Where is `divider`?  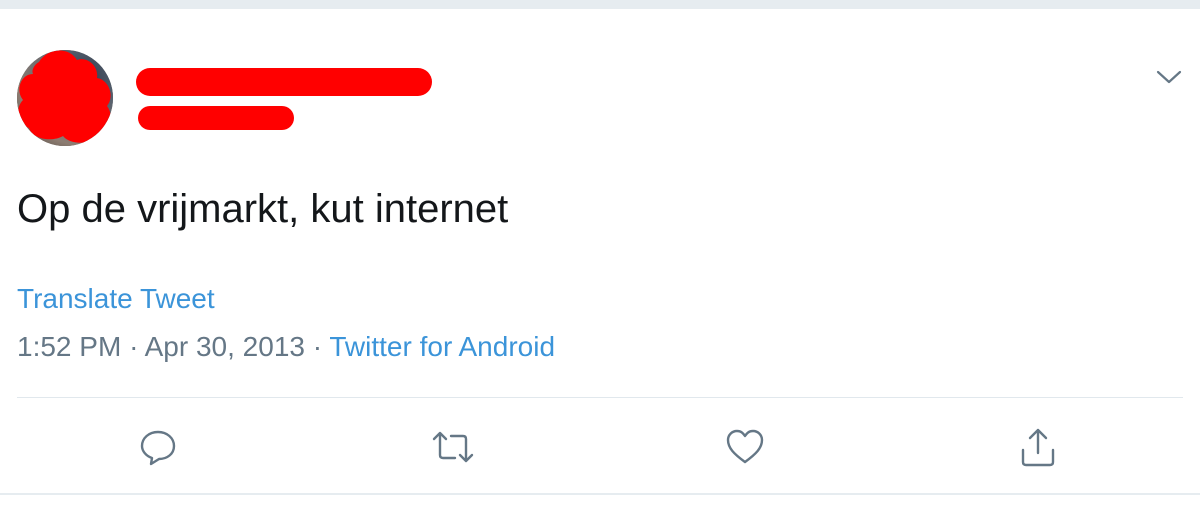
divider is located at coordinates (600, 397).